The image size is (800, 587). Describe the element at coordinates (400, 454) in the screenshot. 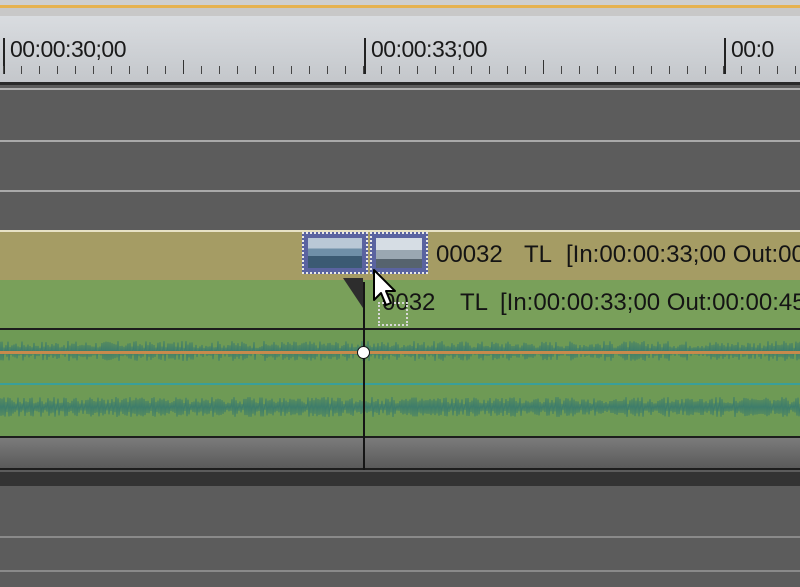

I see `track-footer` at that location.